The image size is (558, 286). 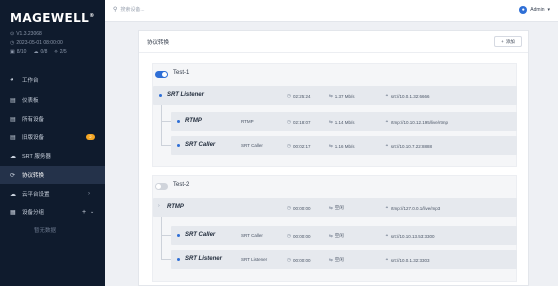 What do you see at coordinates (175, 207) in the screenshot?
I see `source-protocol: RTMP` at bounding box center [175, 207].